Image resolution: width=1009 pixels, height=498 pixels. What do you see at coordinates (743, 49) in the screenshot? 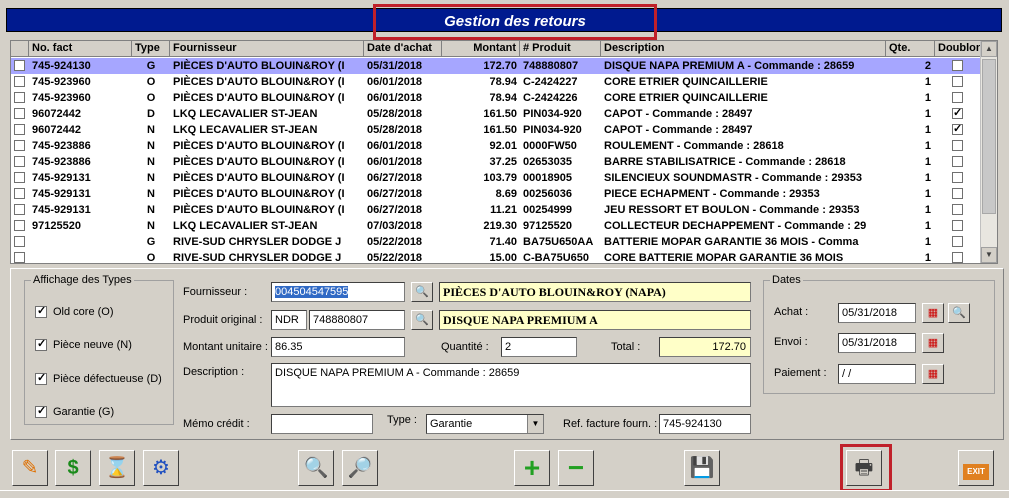
I see `col-description: Description` at bounding box center [743, 49].